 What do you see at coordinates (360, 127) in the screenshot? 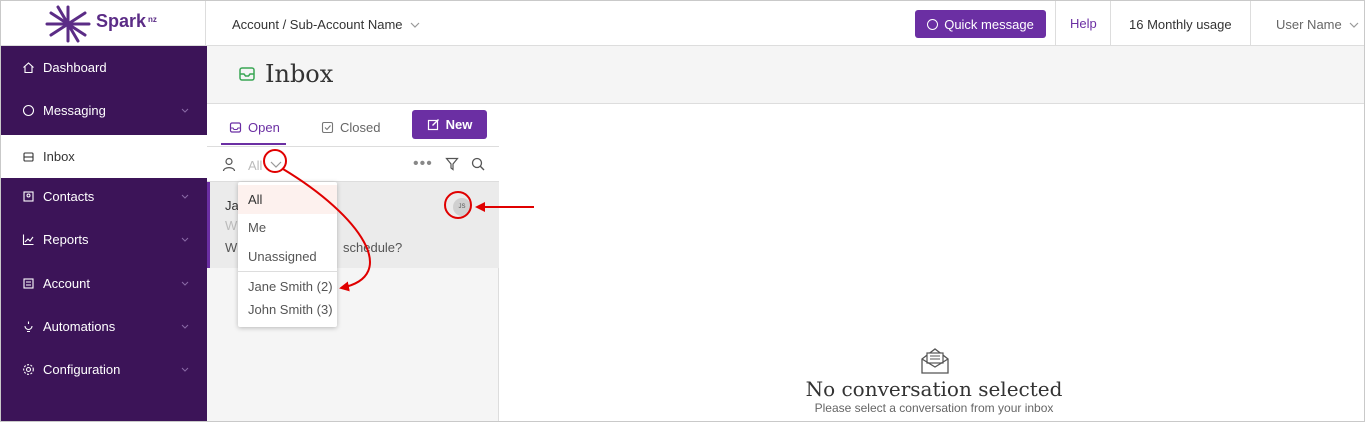
I see `tab-label: Closed` at bounding box center [360, 127].